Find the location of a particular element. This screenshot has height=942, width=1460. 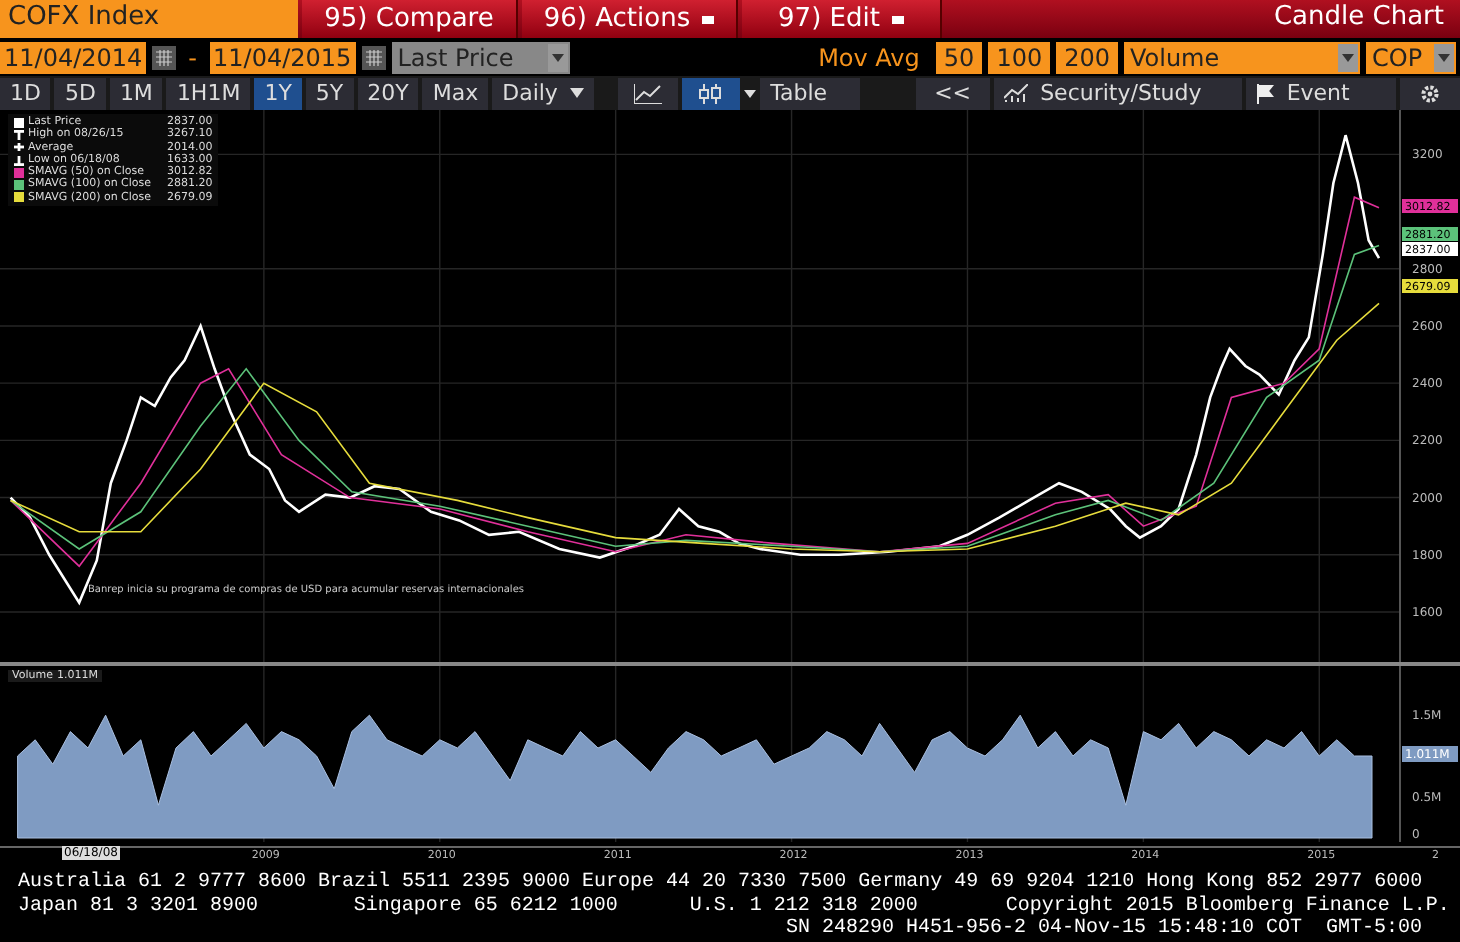

collapse-button: << is located at coordinates (953, 93).